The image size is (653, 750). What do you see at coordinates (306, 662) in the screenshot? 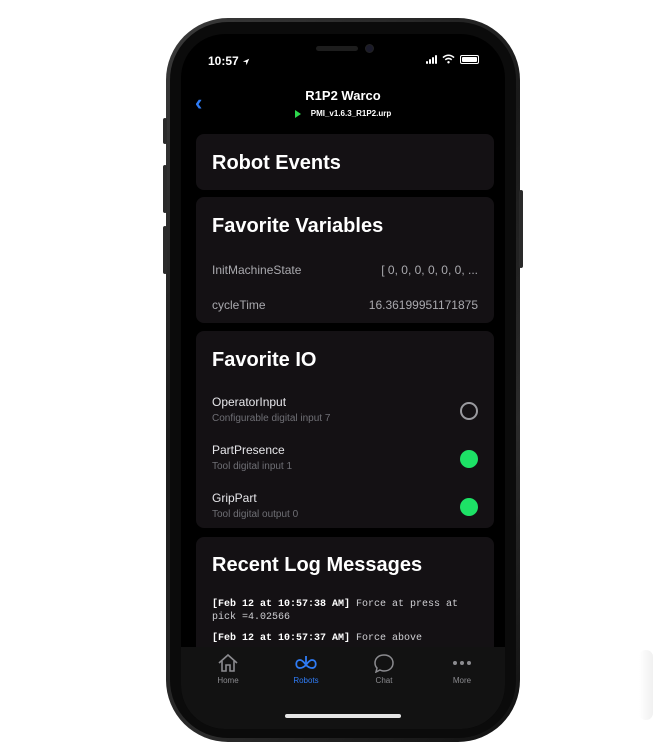
I see `robots-icon` at bounding box center [306, 662].